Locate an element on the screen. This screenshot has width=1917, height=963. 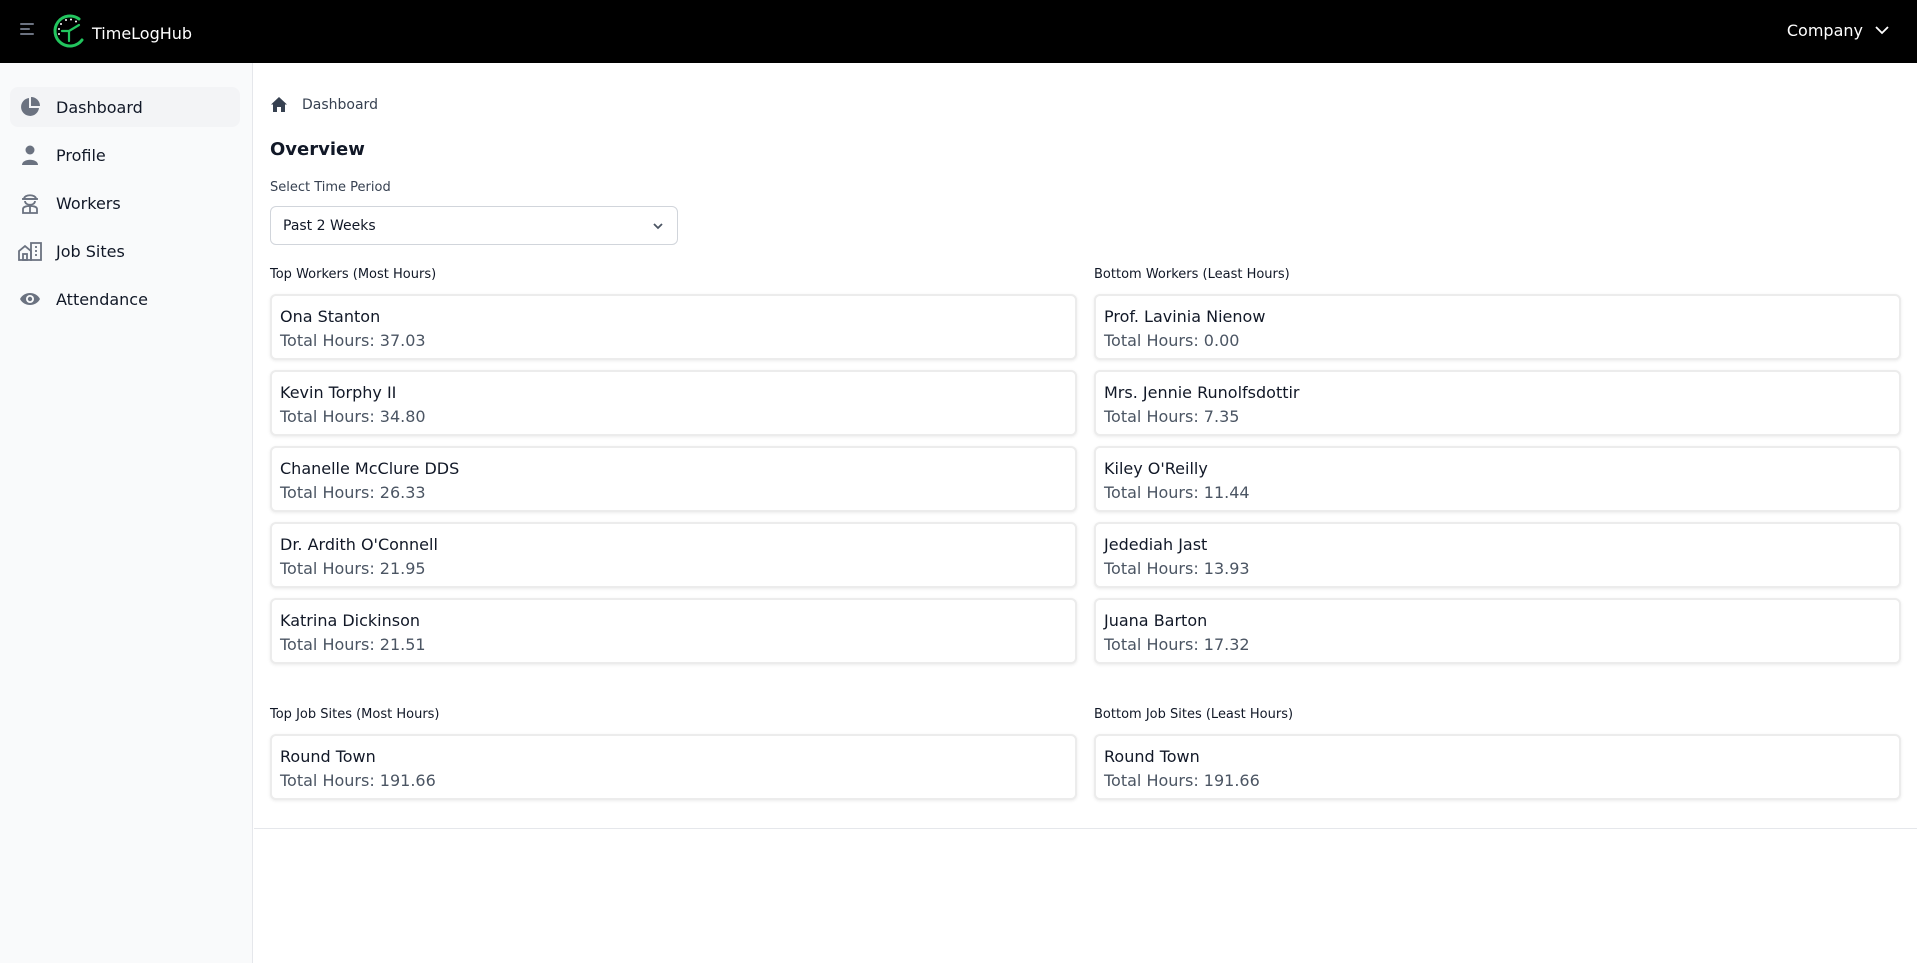
building-icon is located at coordinates (30, 251).